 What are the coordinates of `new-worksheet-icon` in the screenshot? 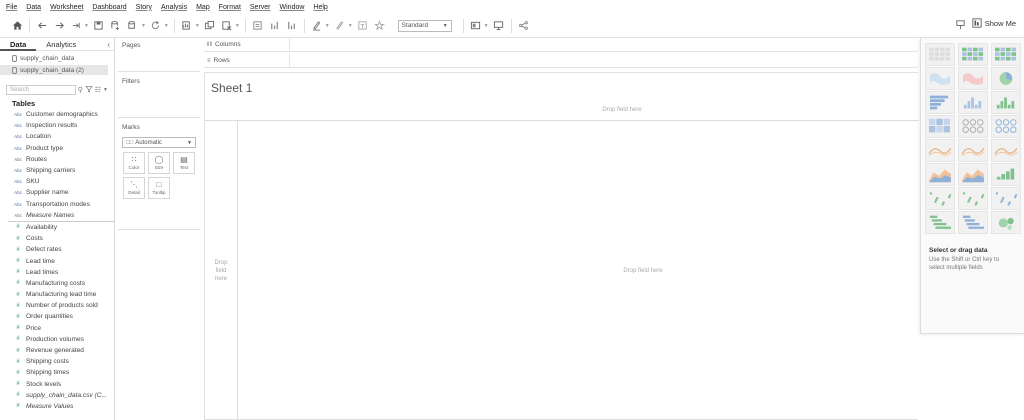 It's located at (187, 26).